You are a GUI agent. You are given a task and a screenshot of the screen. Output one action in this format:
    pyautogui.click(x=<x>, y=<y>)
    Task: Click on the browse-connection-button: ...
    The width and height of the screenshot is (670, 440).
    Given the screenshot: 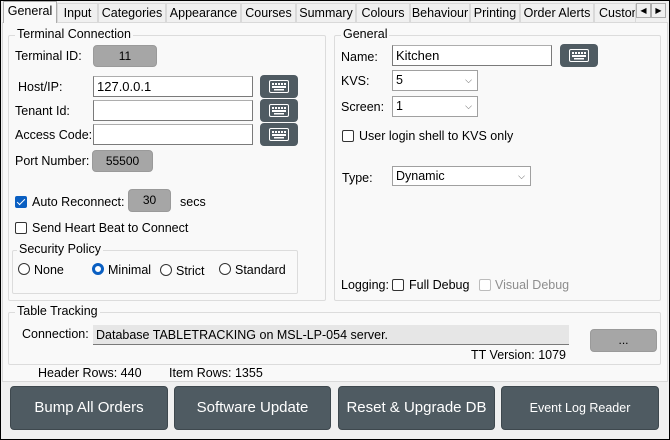 What is the action you would take?
    pyautogui.click(x=623, y=340)
    